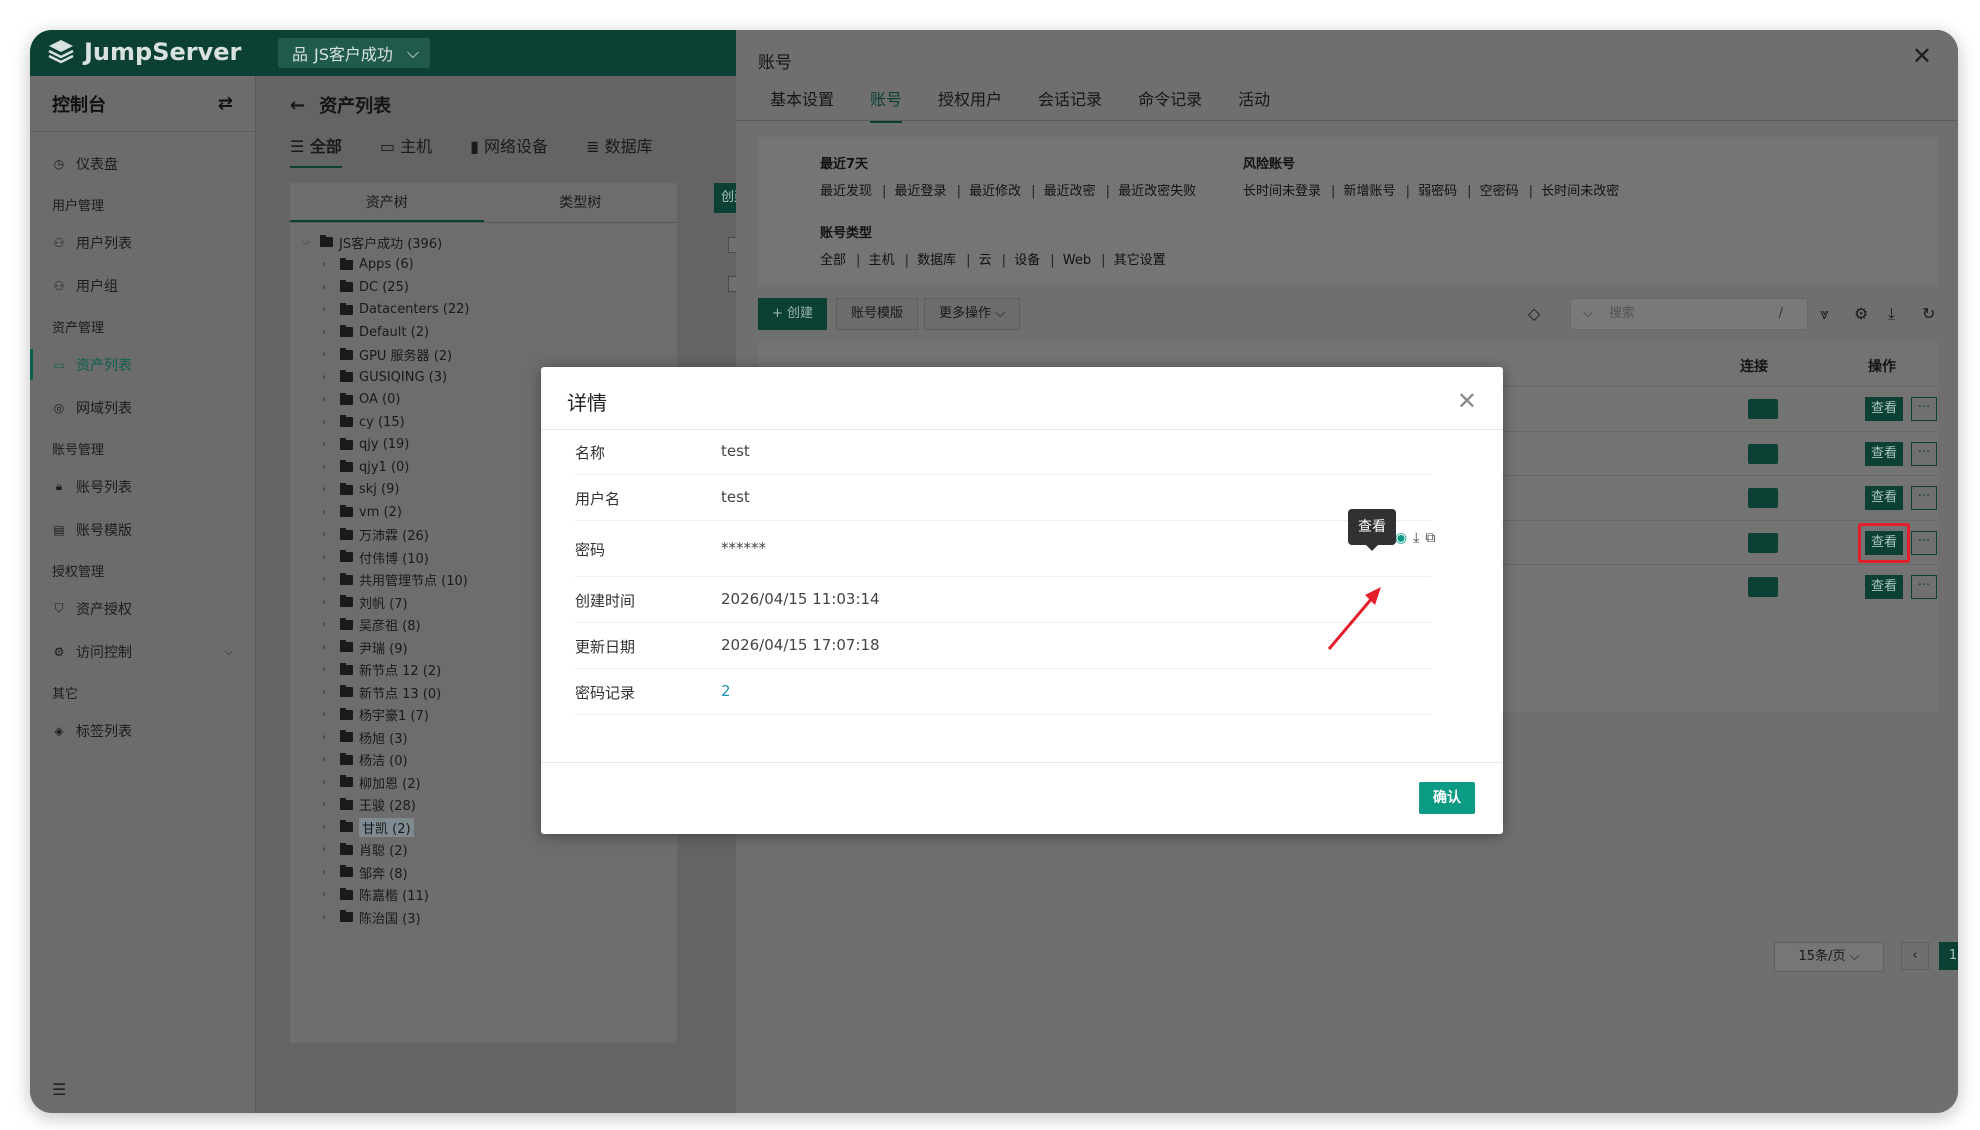 The height and width of the screenshot is (1130, 1980). I want to click on page-size-select: 15条/页 ⌵, so click(1829, 957).